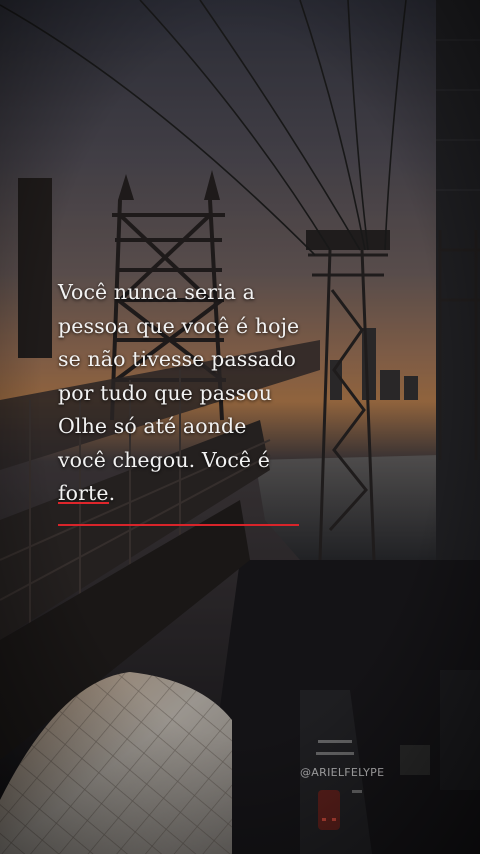 The height and width of the screenshot is (854, 480). I want to click on quote-line-6: você chegou. Você é, so click(164, 459).